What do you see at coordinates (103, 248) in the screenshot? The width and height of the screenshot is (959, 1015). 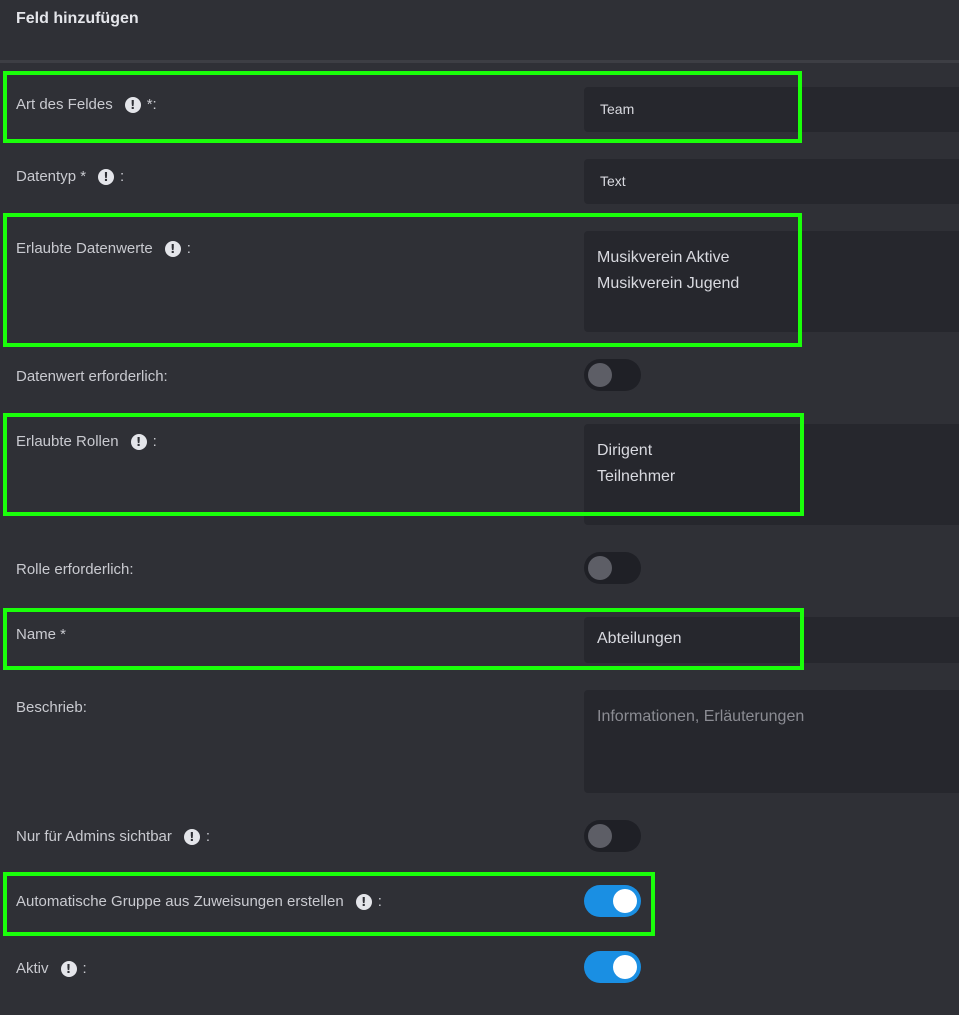 I see `allowed-values-label: Erlaubte Datenwerte ! :` at bounding box center [103, 248].